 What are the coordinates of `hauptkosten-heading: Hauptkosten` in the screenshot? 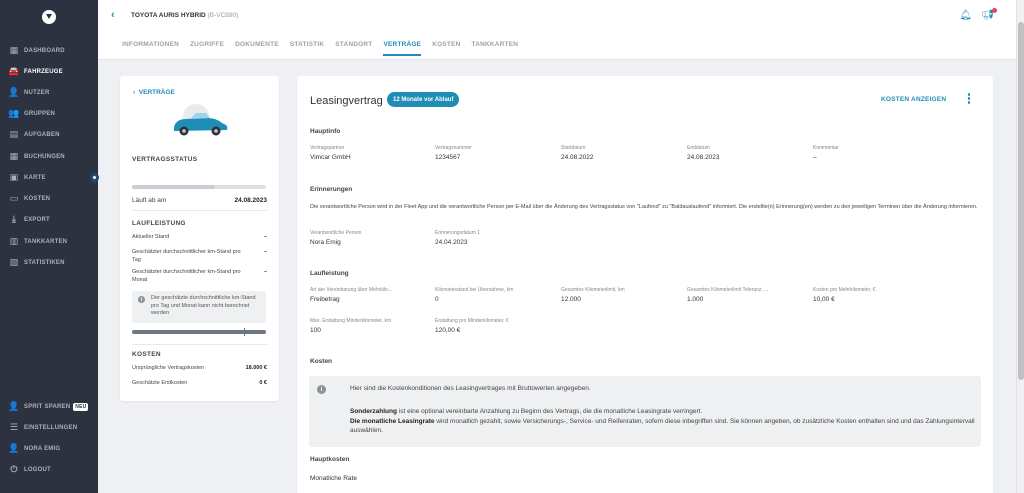 It's located at (330, 459).